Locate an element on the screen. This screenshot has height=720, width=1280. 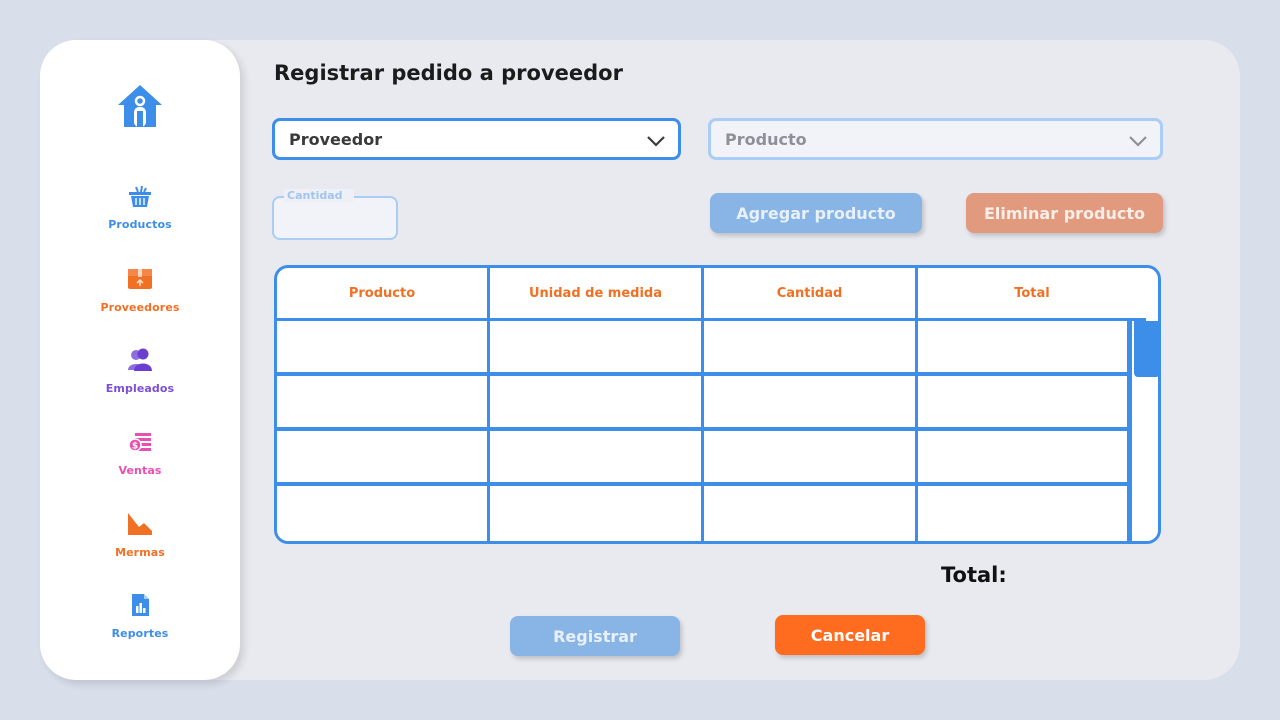
people-icon is located at coordinates (140, 359).